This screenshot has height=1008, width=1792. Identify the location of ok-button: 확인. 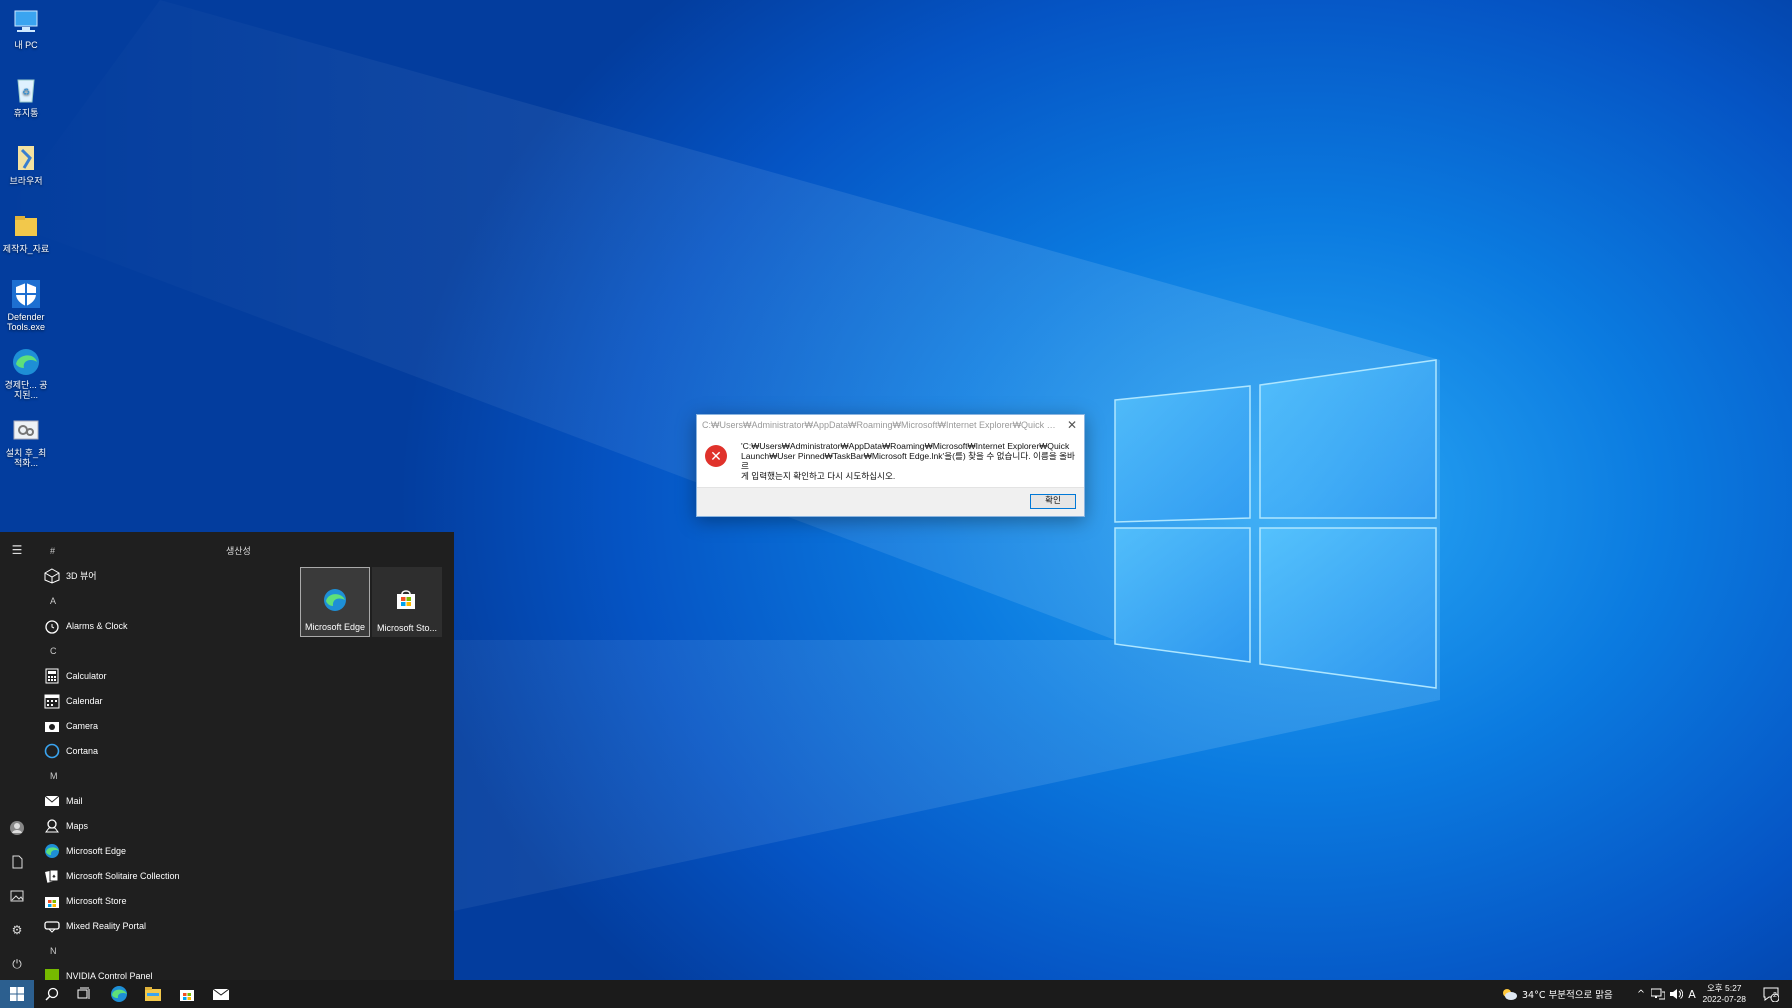
(1053, 501).